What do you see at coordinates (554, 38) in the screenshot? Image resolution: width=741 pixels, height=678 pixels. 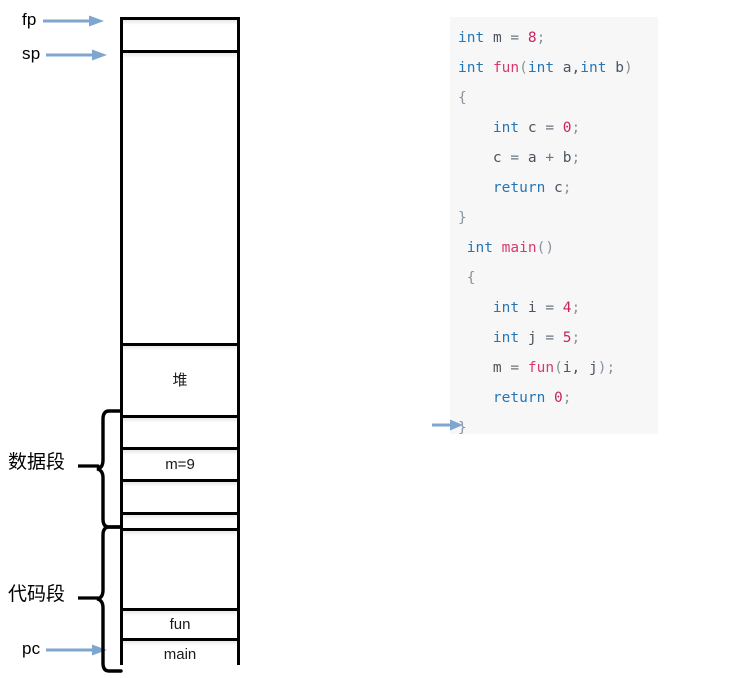 I see `code-line: int m = 8;` at bounding box center [554, 38].